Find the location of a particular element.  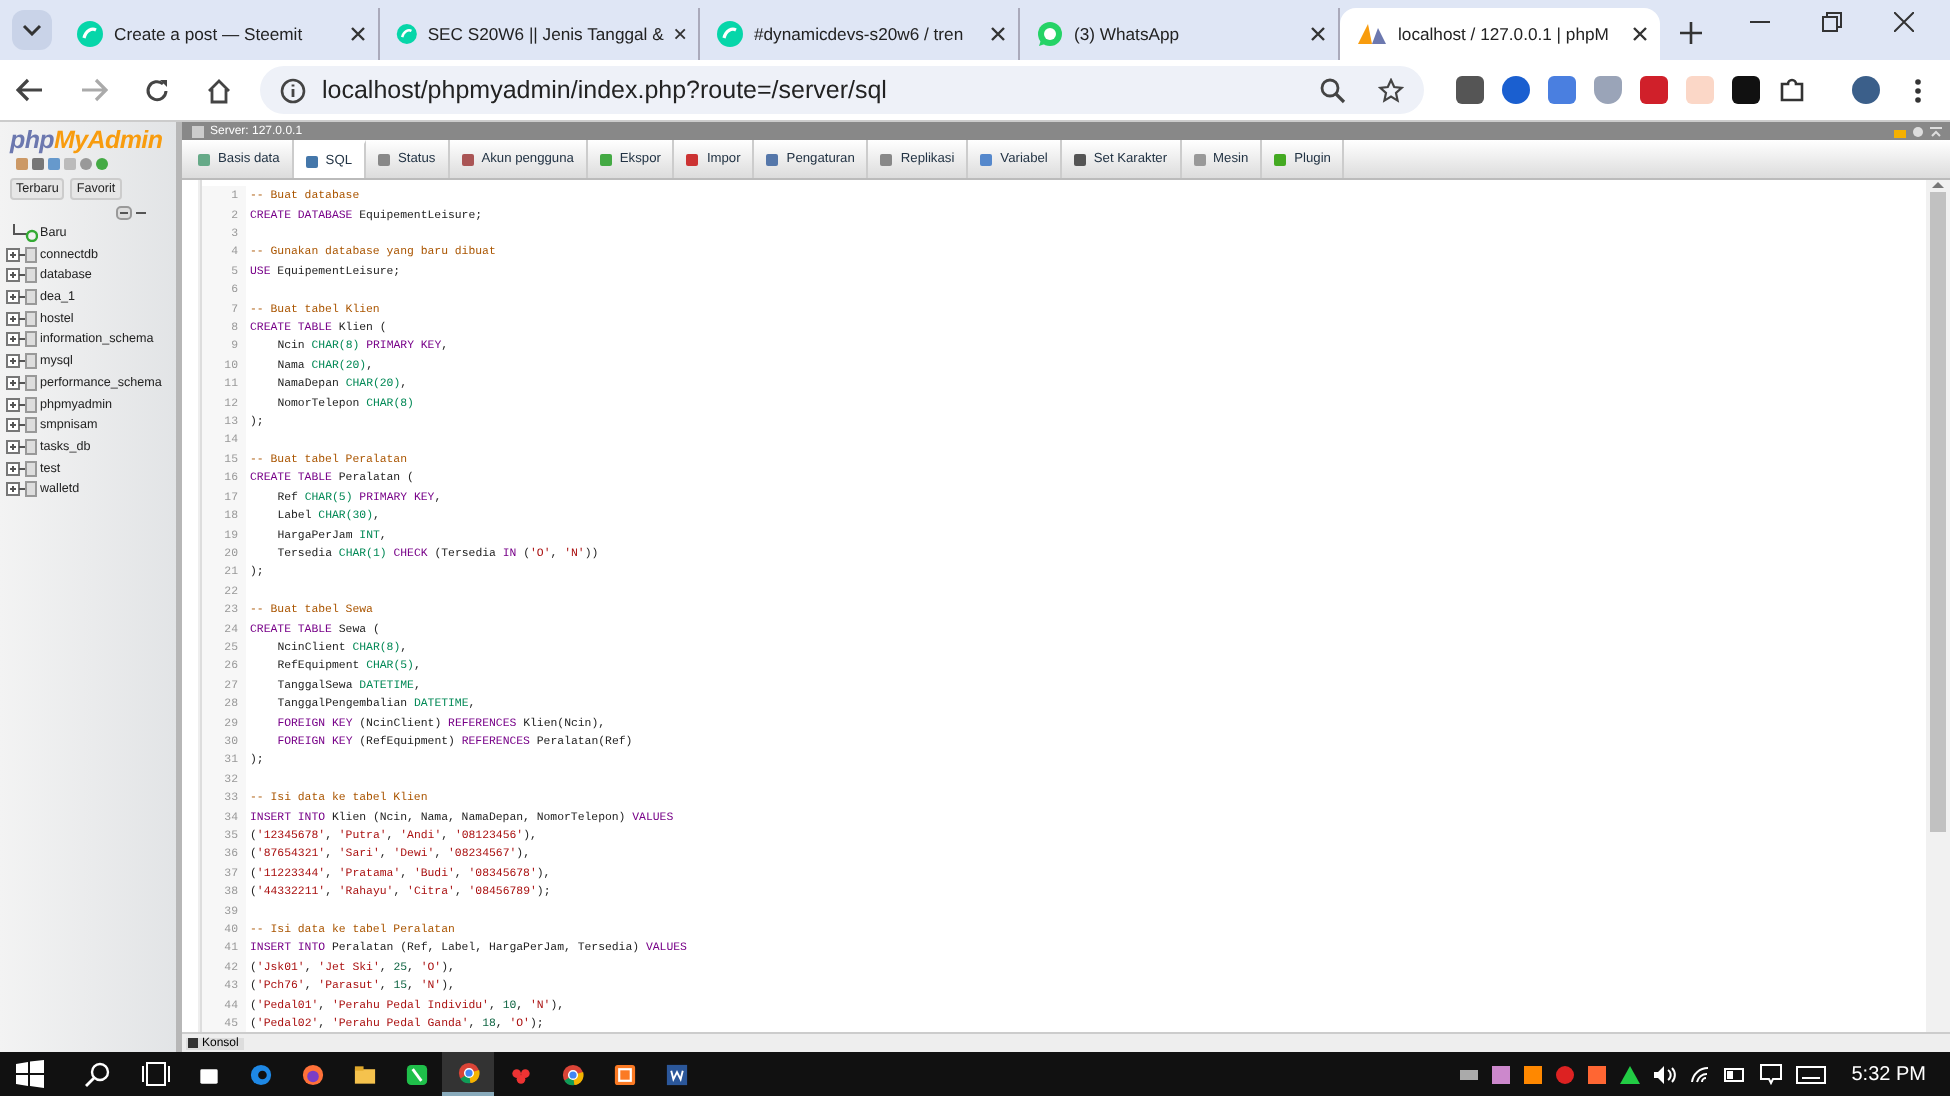

keyboard-icon is located at coordinates (1810, 1074).